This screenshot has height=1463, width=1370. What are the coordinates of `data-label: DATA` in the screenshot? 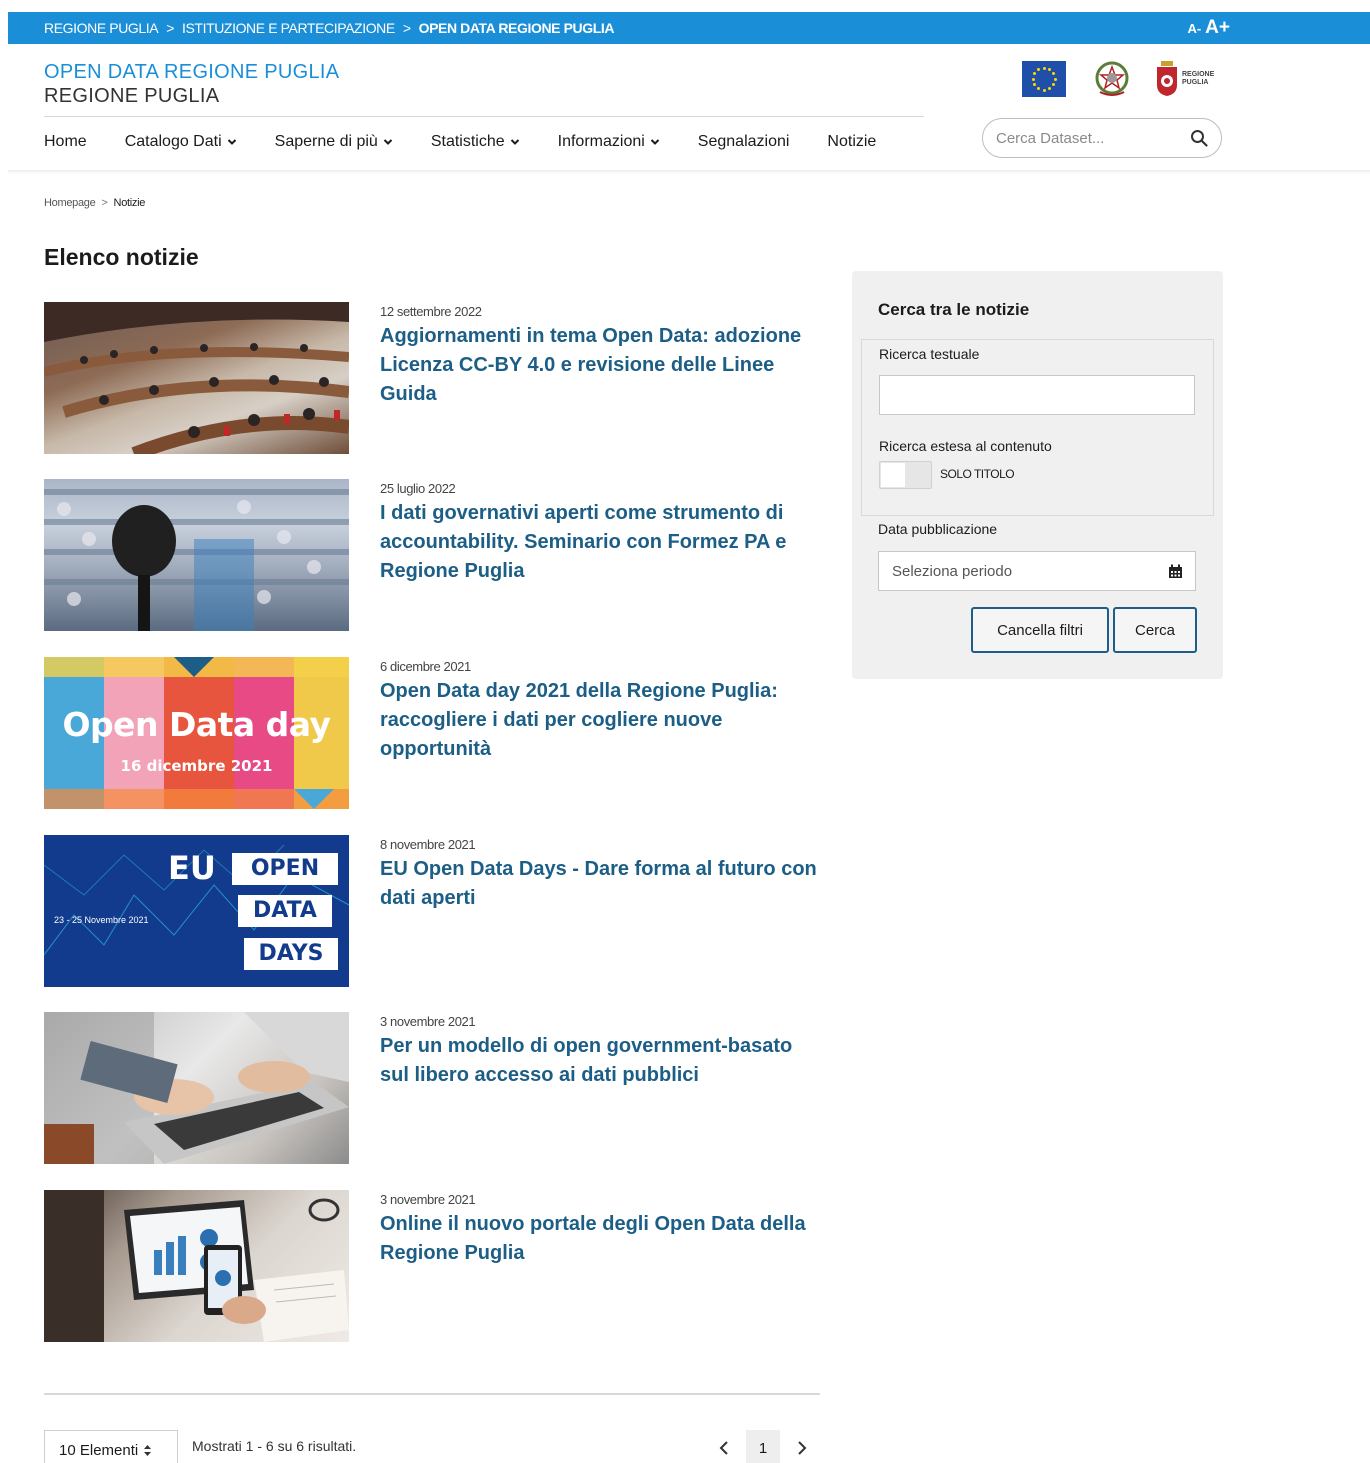 It's located at (285, 910).